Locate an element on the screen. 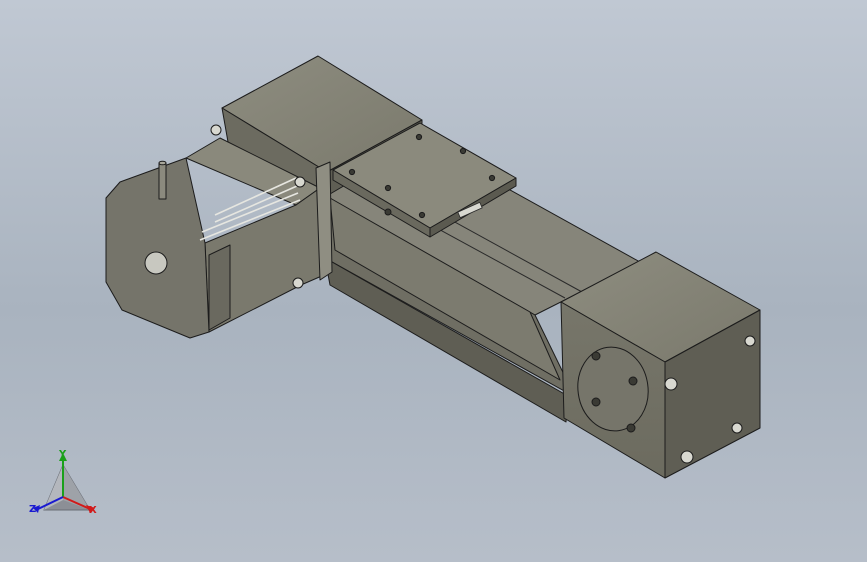 The height and width of the screenshot is (562, 867). axis-x-label: X is located at coordinates (93, 510).